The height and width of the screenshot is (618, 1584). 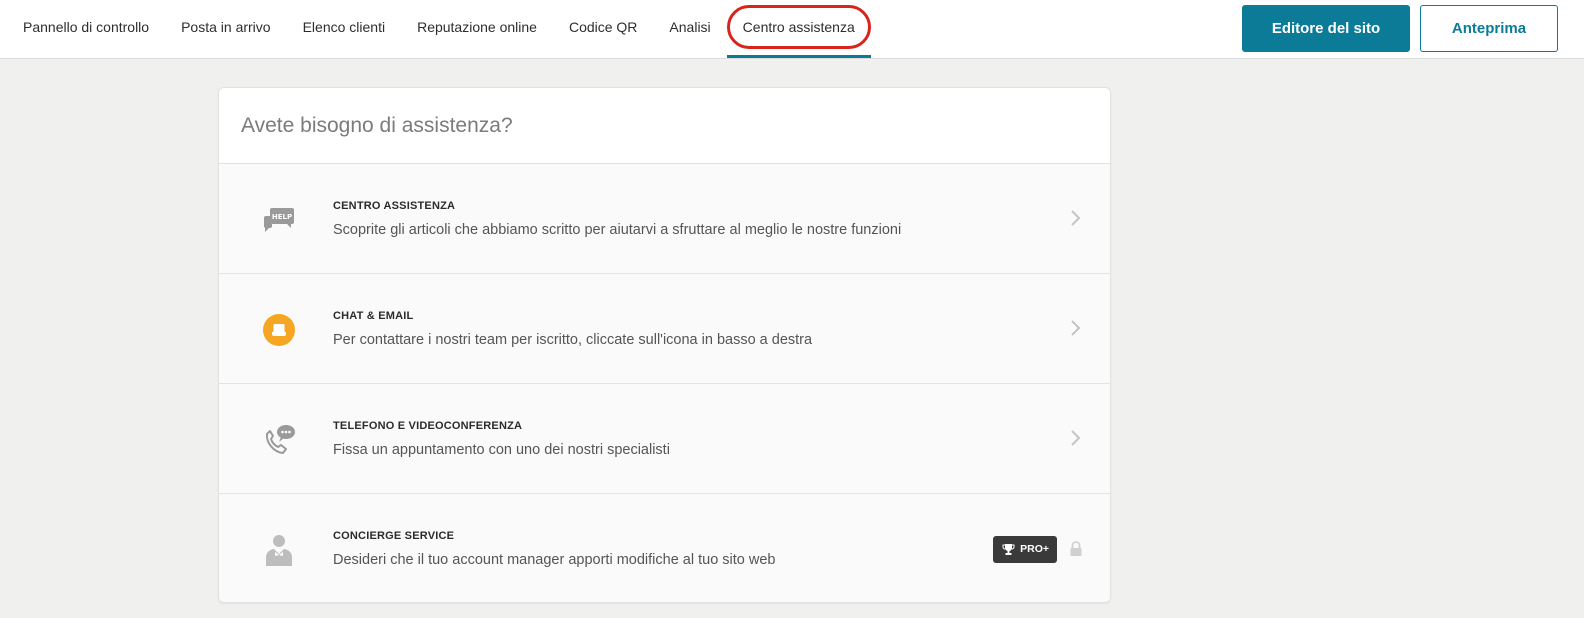 I want to click on nav-tab-label: Codice QR, so click(x=603, y=27).